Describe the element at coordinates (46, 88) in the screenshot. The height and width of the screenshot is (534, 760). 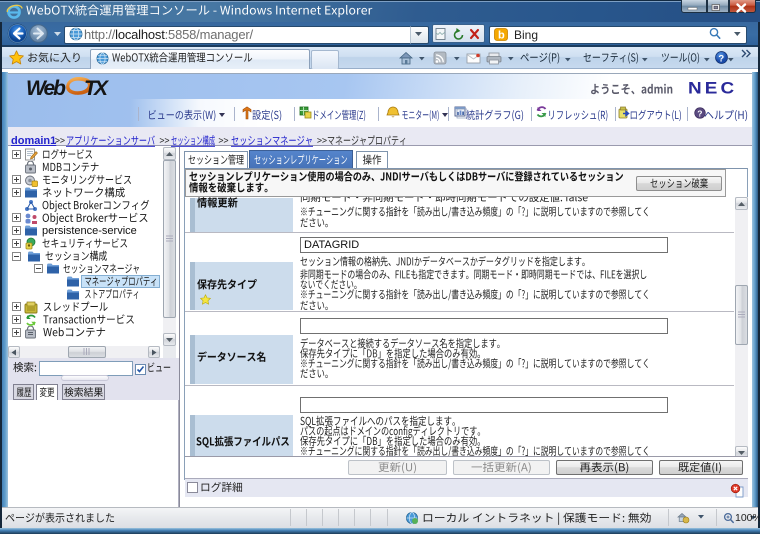
I see `svg-text: Web` at that location.